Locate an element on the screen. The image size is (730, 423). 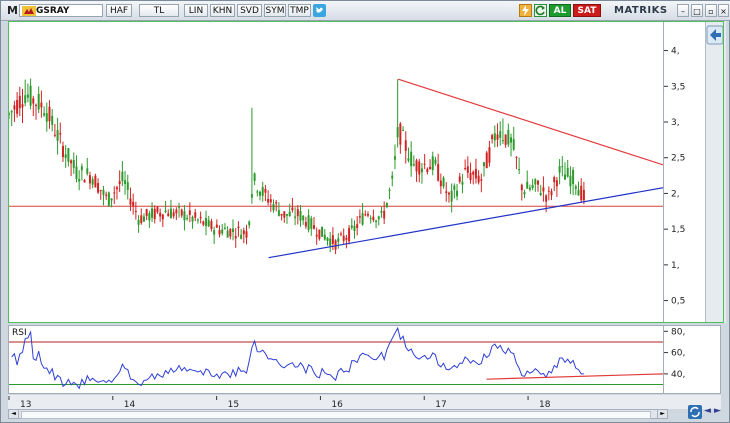
lightning-icon is located at coordinates (525, 10).